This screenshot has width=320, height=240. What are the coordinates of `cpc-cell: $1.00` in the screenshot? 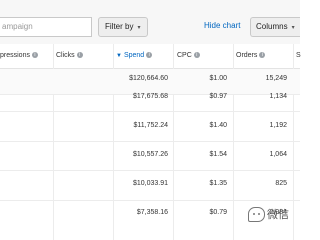 It's located at (218, 78).